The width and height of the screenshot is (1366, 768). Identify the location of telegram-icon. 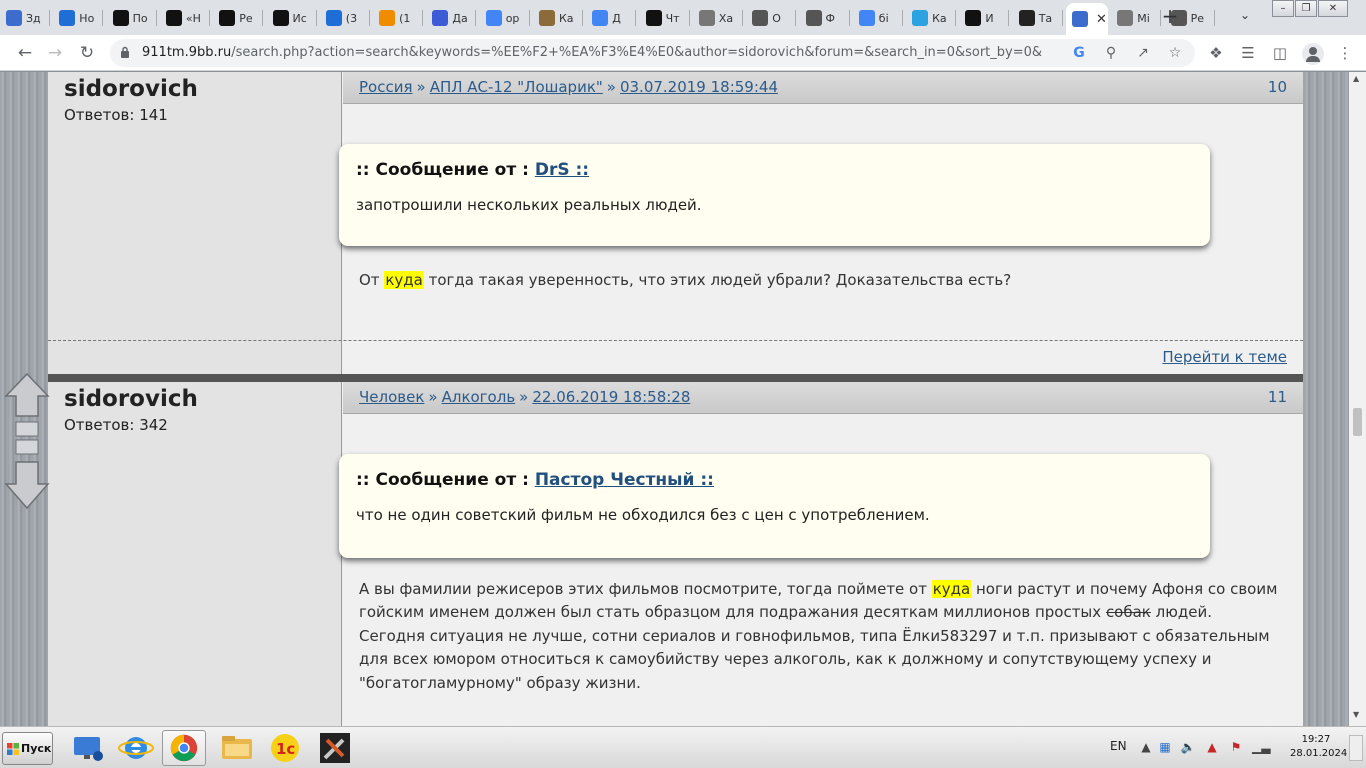
(920, 18).